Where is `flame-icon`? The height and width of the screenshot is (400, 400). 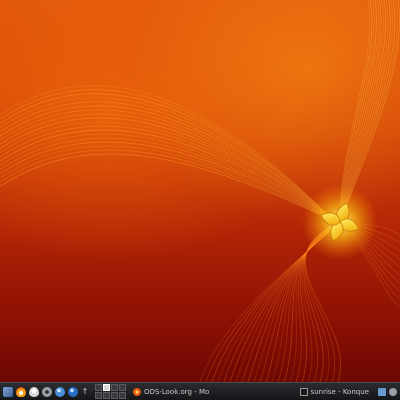 flame-icon is located at coordinates (21, 391).